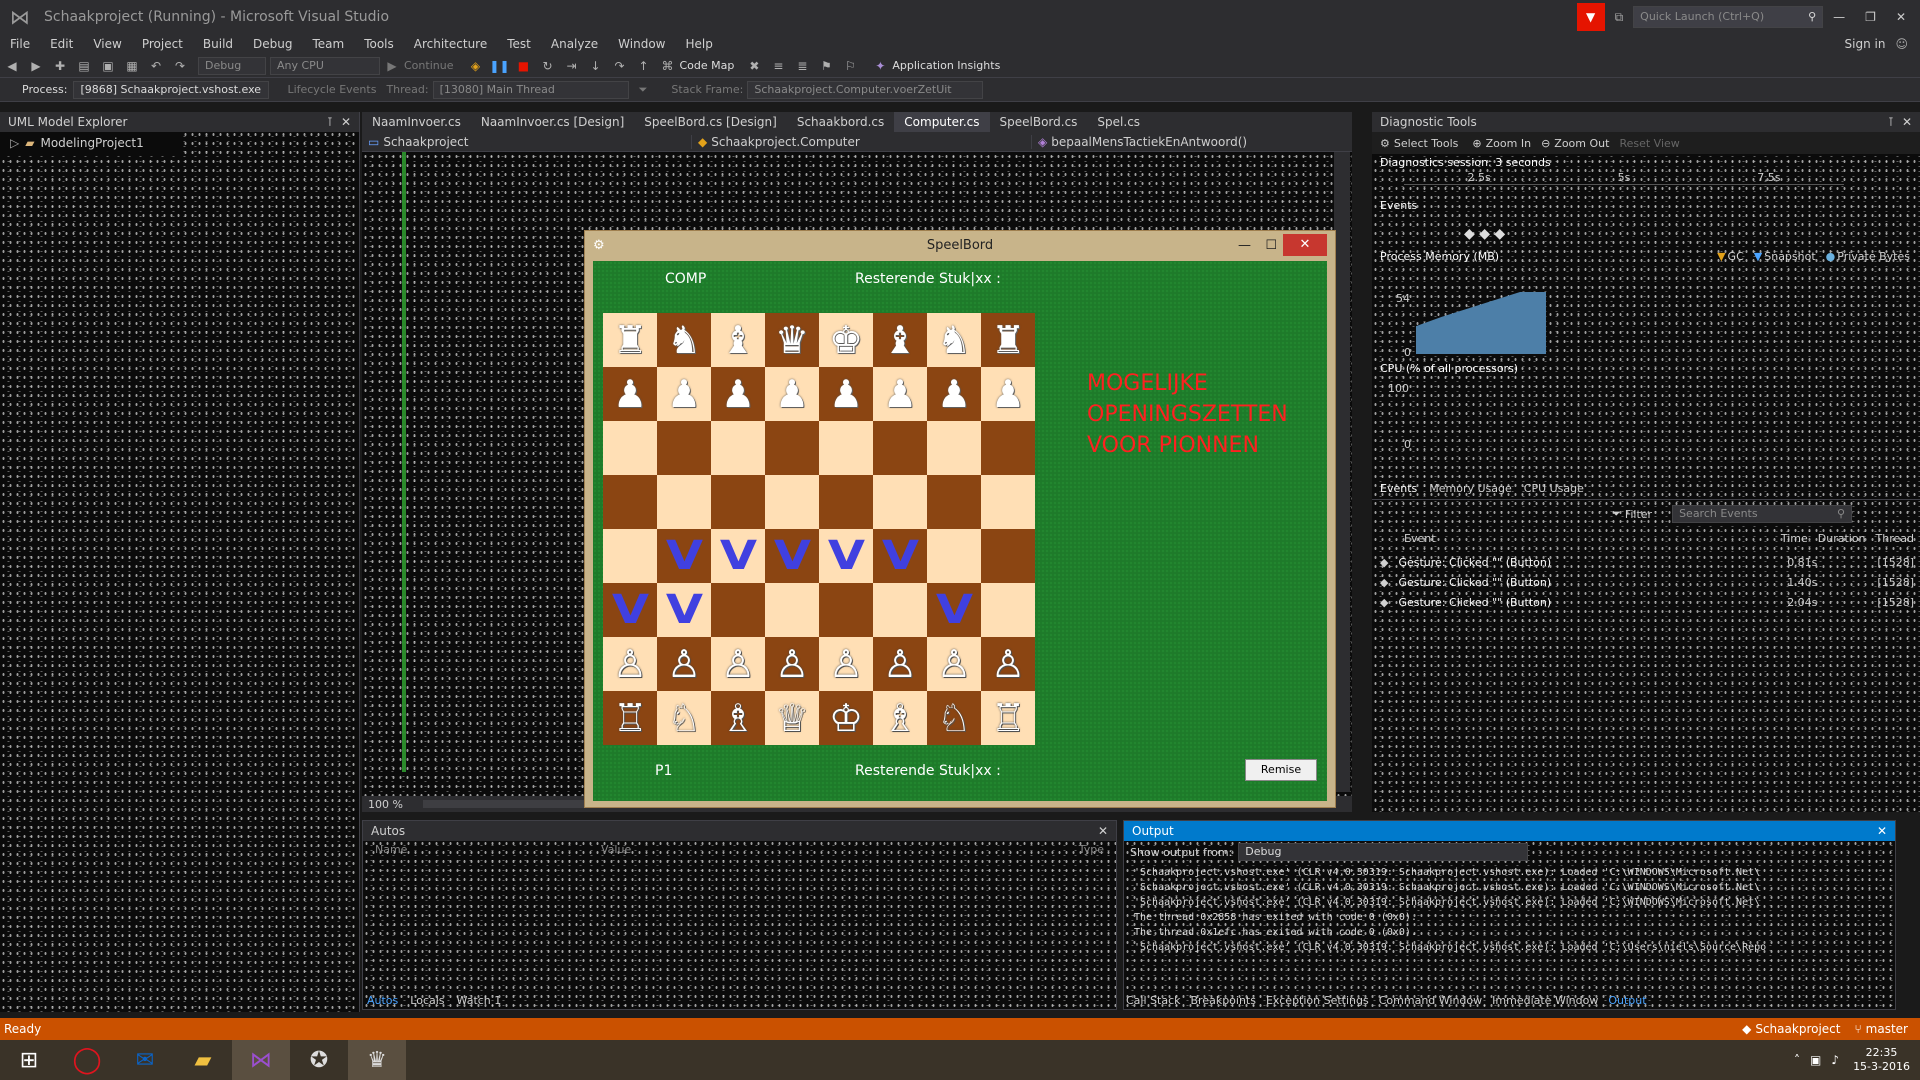 Image resolution: width=1920 pixels, height=1080 pixels. What do you see at coordinates (1398, 488) in the screenshot?
I see `tab-events: Events` at bounding box center [1398, 488].